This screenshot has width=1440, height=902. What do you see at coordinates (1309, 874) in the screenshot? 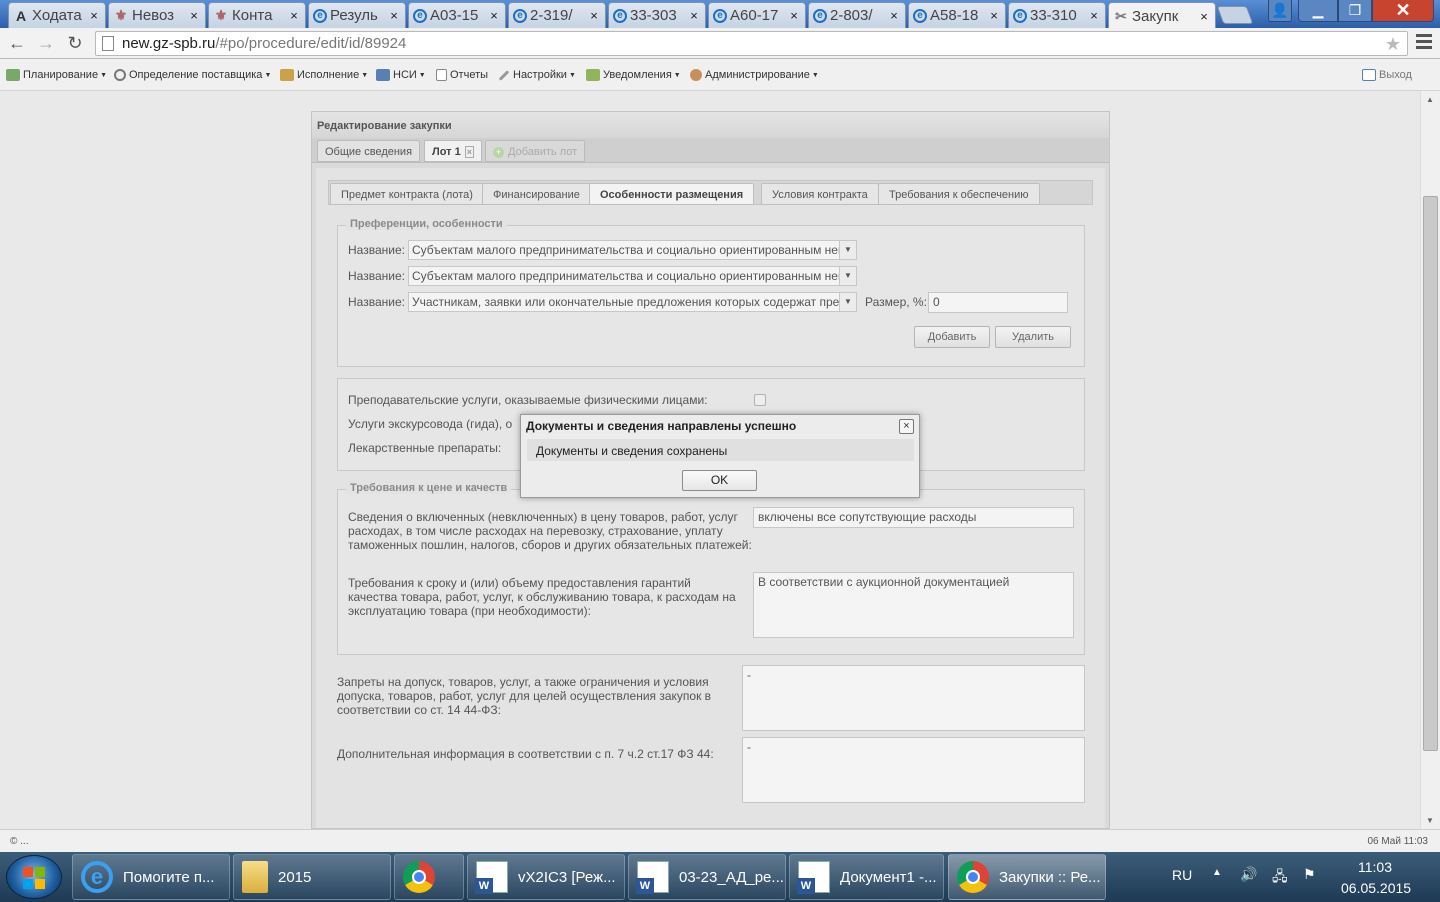
I see `action-center-icon: ⚑` at bounding box center [1309, 874].